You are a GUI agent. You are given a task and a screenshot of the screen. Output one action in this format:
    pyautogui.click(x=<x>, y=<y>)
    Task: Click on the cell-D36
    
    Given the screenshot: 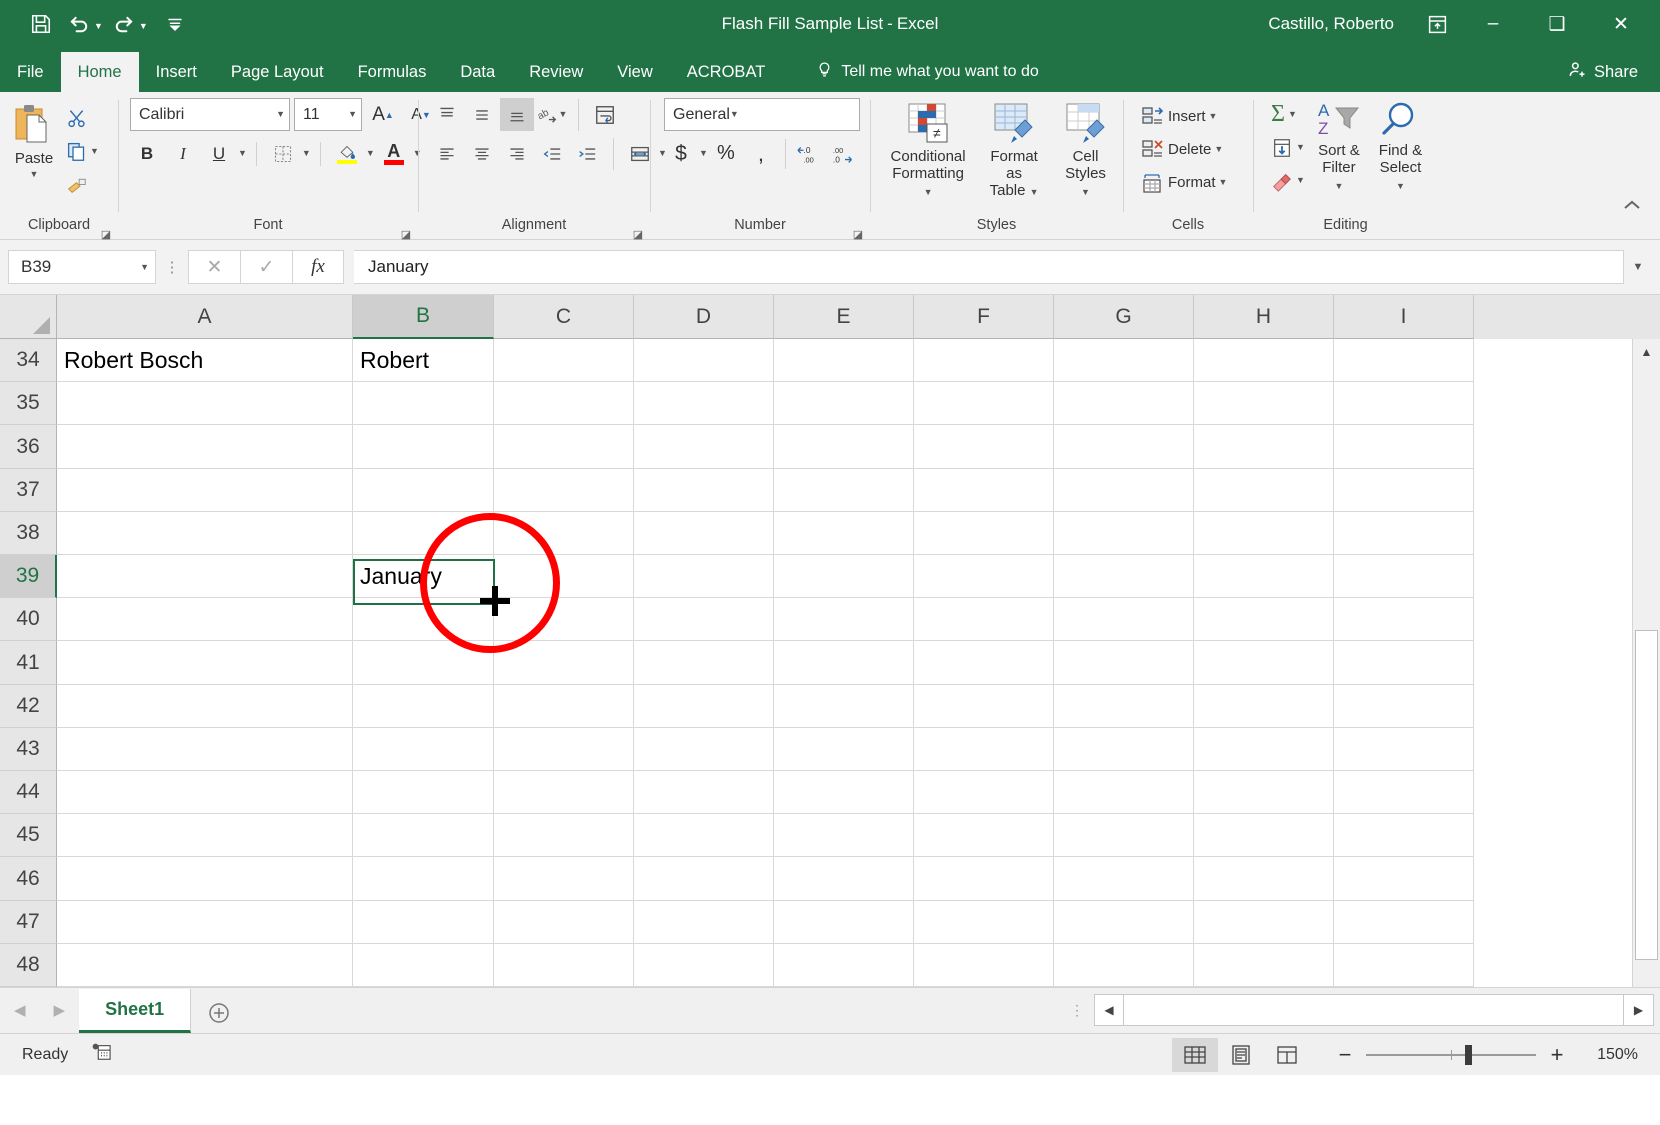 What is the action you would take?
    pyautogui.click(x=704, y=447)
    